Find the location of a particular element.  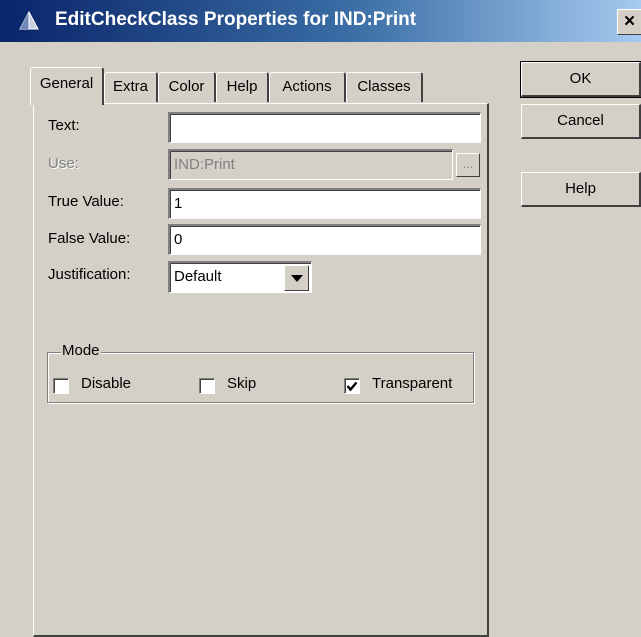

mode-groupbox: Mode Disable Skip Transparent is located at coordinates (260, 372).